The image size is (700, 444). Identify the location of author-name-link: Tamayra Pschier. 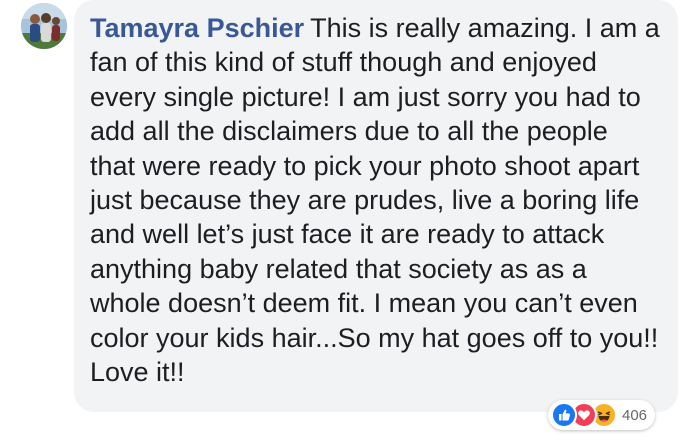
(197, 28).